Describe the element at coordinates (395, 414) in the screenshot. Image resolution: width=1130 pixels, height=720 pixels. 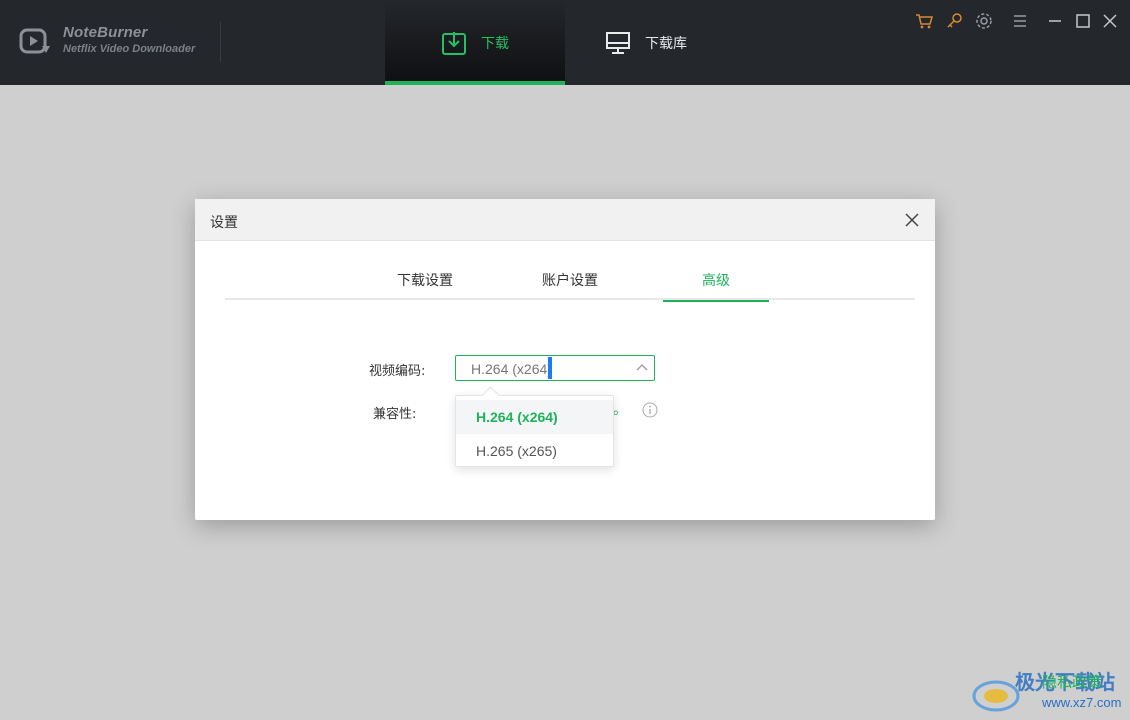
I see `compat-label: 兼容性:` at that location.